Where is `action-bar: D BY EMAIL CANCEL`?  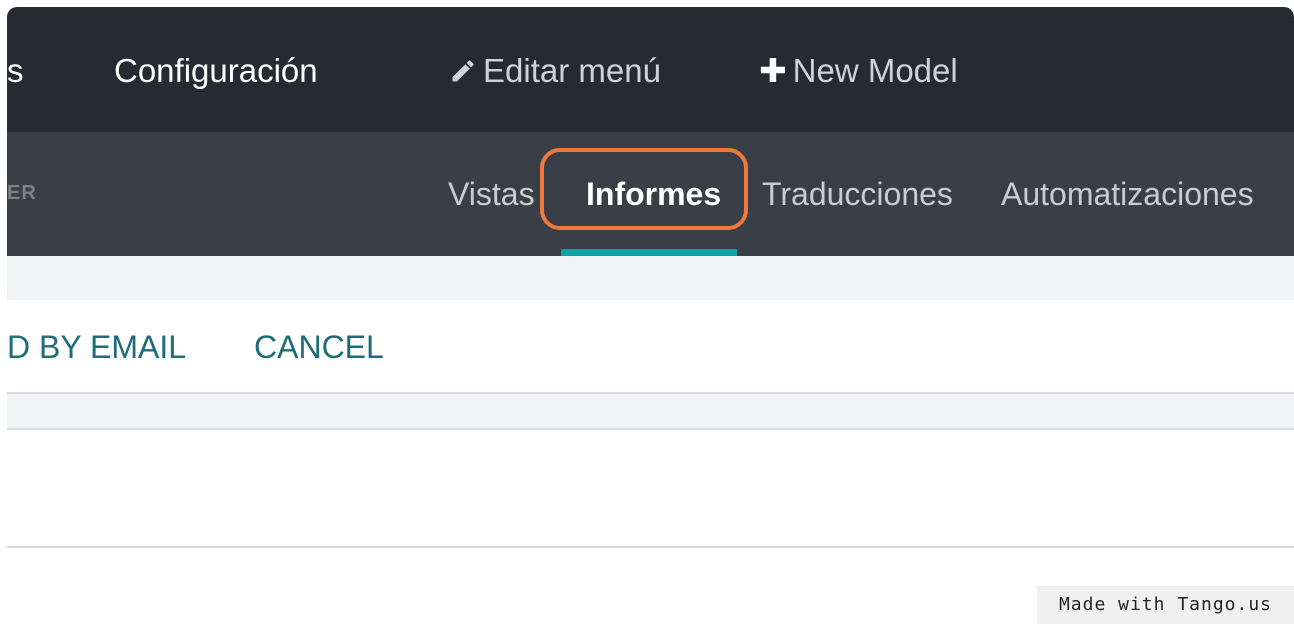
action-bar: D BY EMAIL CANCEL is located at coordinates (650, 347).